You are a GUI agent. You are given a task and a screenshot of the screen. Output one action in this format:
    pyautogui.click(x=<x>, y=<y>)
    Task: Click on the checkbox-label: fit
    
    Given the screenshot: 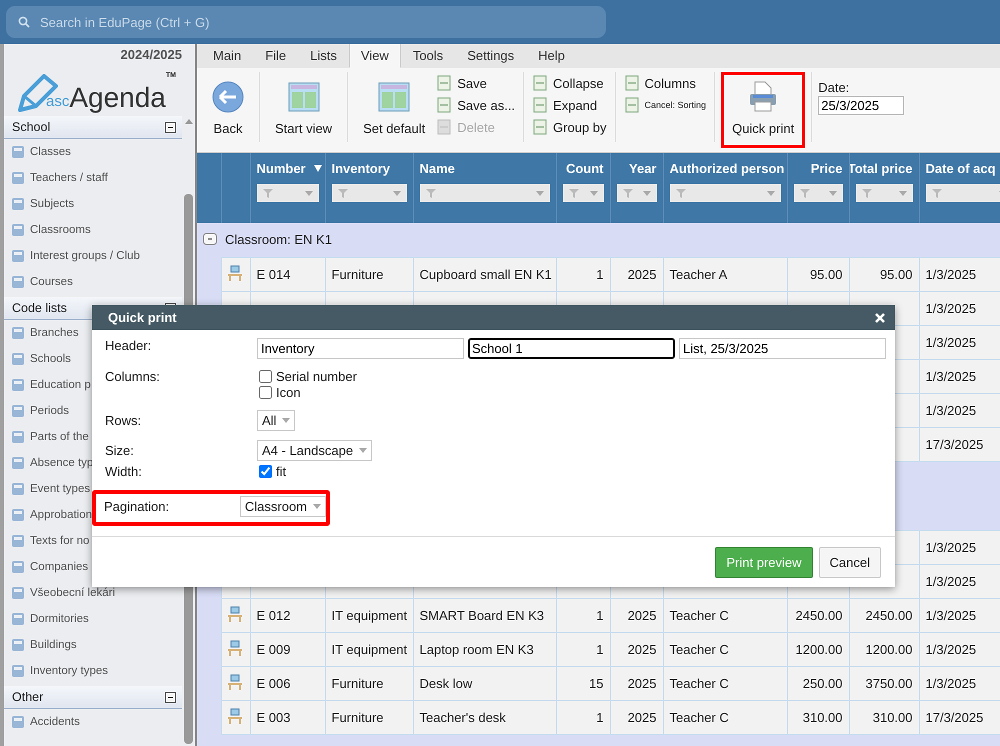 What is the action you would take?
    pyautogui.click(x=281, y=471)
    